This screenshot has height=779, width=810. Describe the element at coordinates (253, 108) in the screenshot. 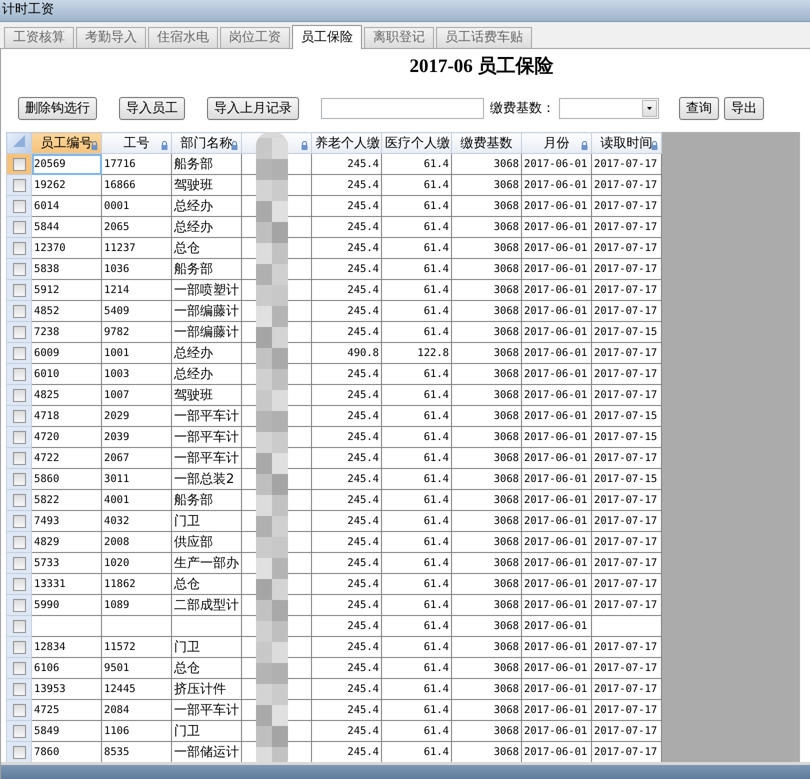

I see `toolbar-button: 导入上月记录` at that location.